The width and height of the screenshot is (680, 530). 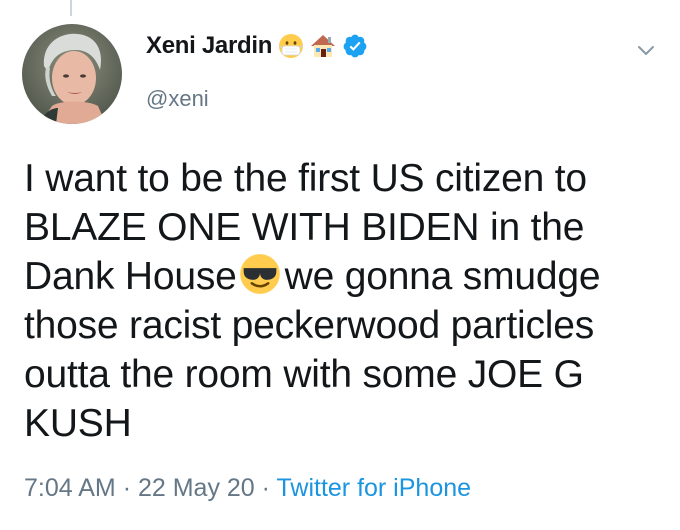 What do you see at coordinates (177, 99) in the screenshot?
I see `author-handle: @xeni` at bounding box center [177, 99].